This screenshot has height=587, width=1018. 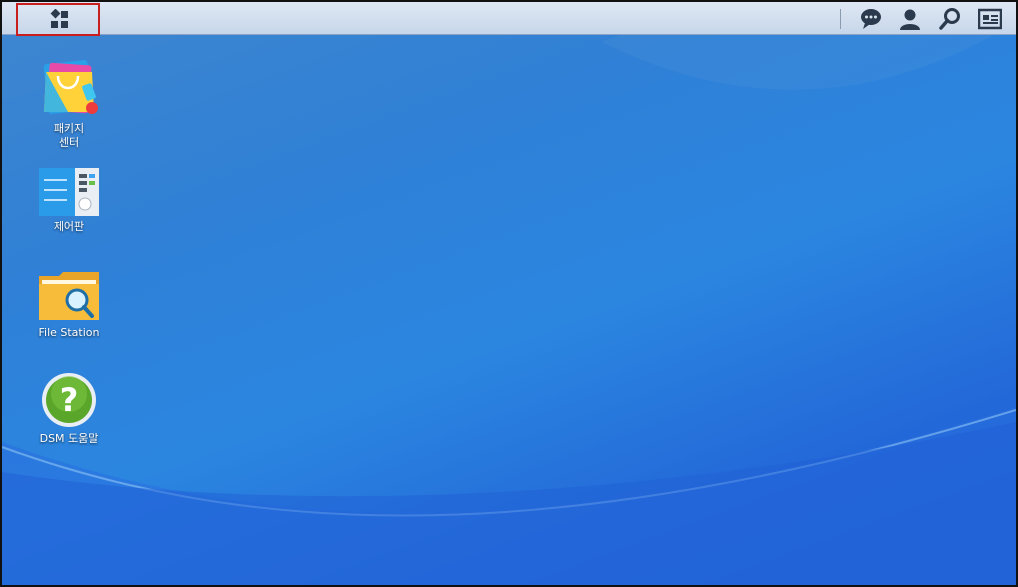 I want to click on search-icon, so click(x=950, y=19).